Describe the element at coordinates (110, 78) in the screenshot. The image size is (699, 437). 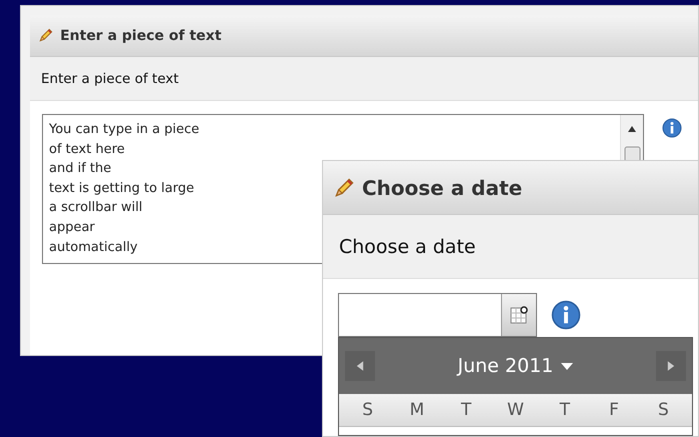
I see `panel-subtitle: Enter a piece of text` at that location.